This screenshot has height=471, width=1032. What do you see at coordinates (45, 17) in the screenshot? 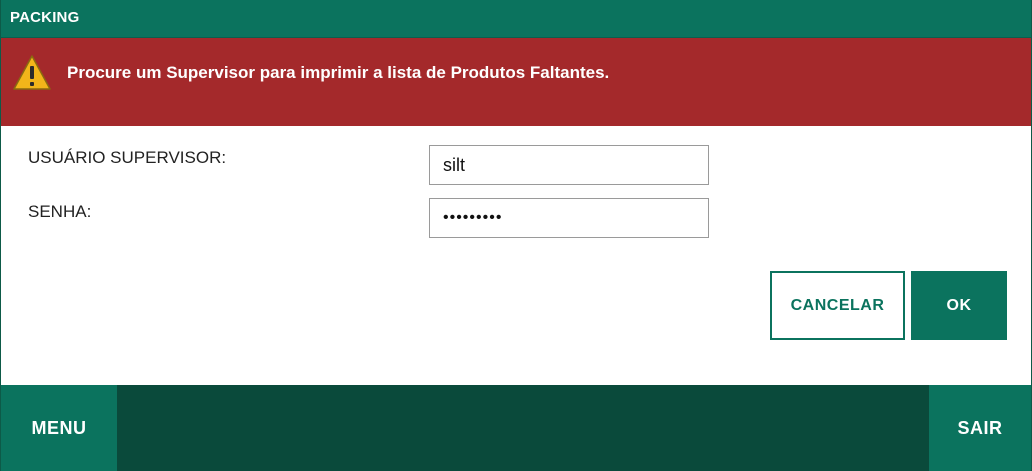
I see `window-title: PACKING` at bounding box center [45, 17].